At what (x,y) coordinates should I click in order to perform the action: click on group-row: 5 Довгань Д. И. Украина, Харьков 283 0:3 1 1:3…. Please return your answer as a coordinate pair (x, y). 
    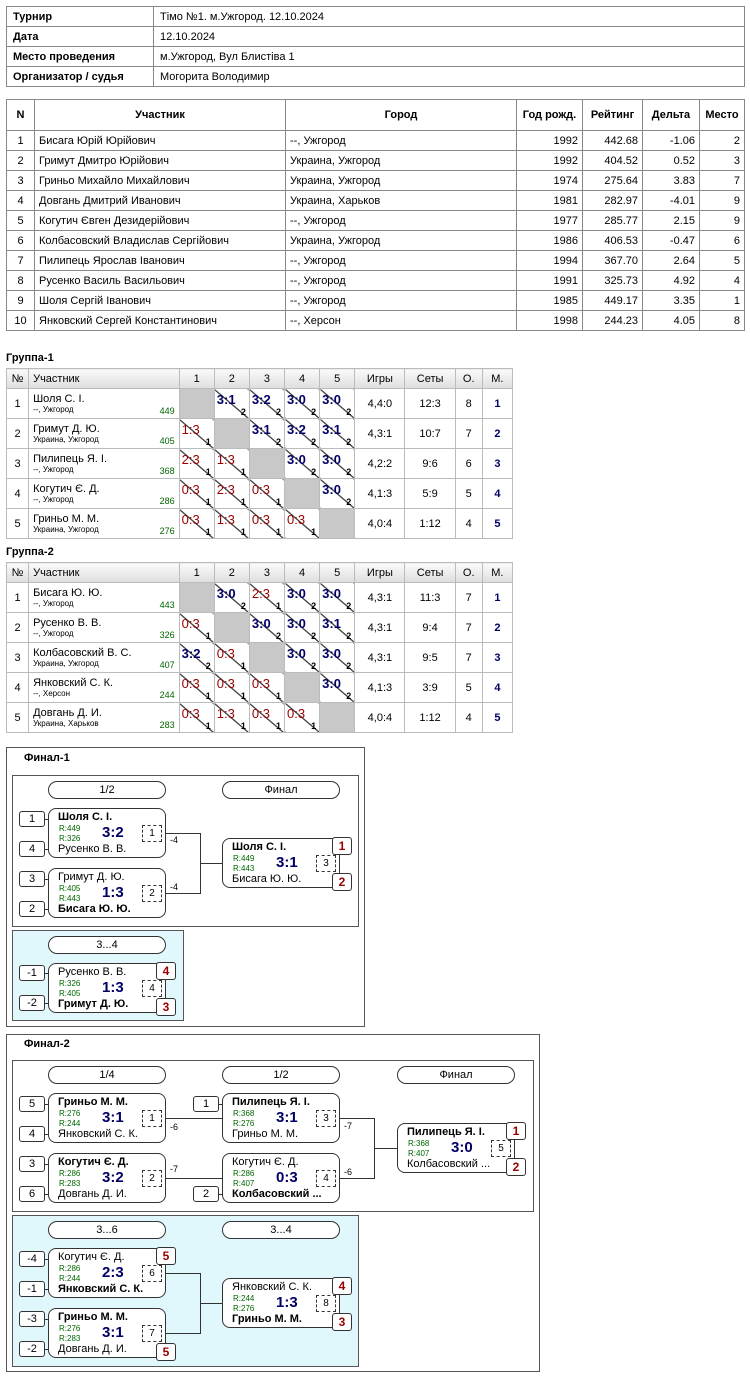
    Looking at the image, I should click on (259, 717).